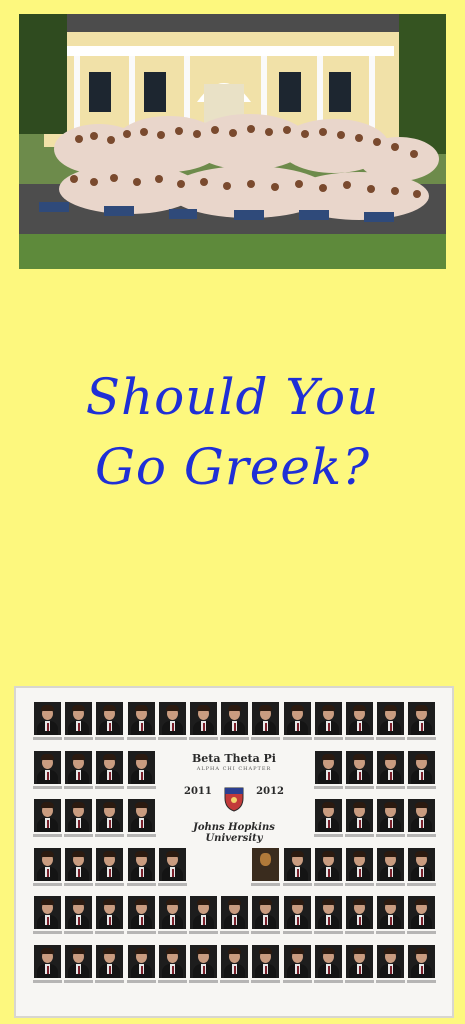  I want to click on headline-line-2: Go Greek?, so click(232, 467).